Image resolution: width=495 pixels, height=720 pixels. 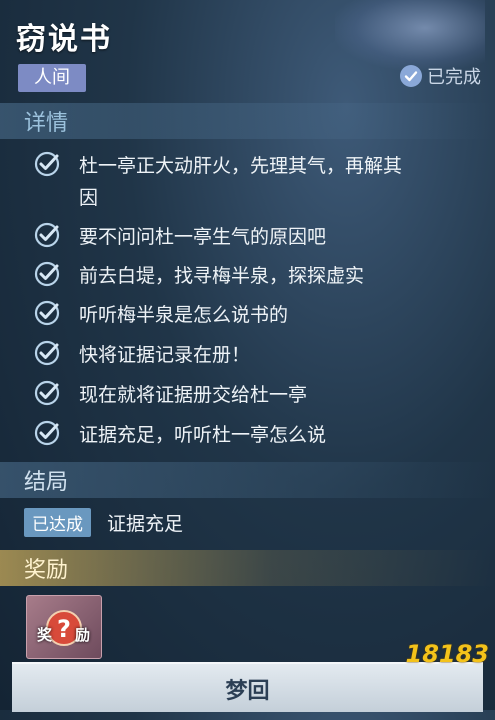 What do you see at coordinates (145, 524) in the screenshot?
I see `ending-text: 证据充足` at bounding box center [145, 524].